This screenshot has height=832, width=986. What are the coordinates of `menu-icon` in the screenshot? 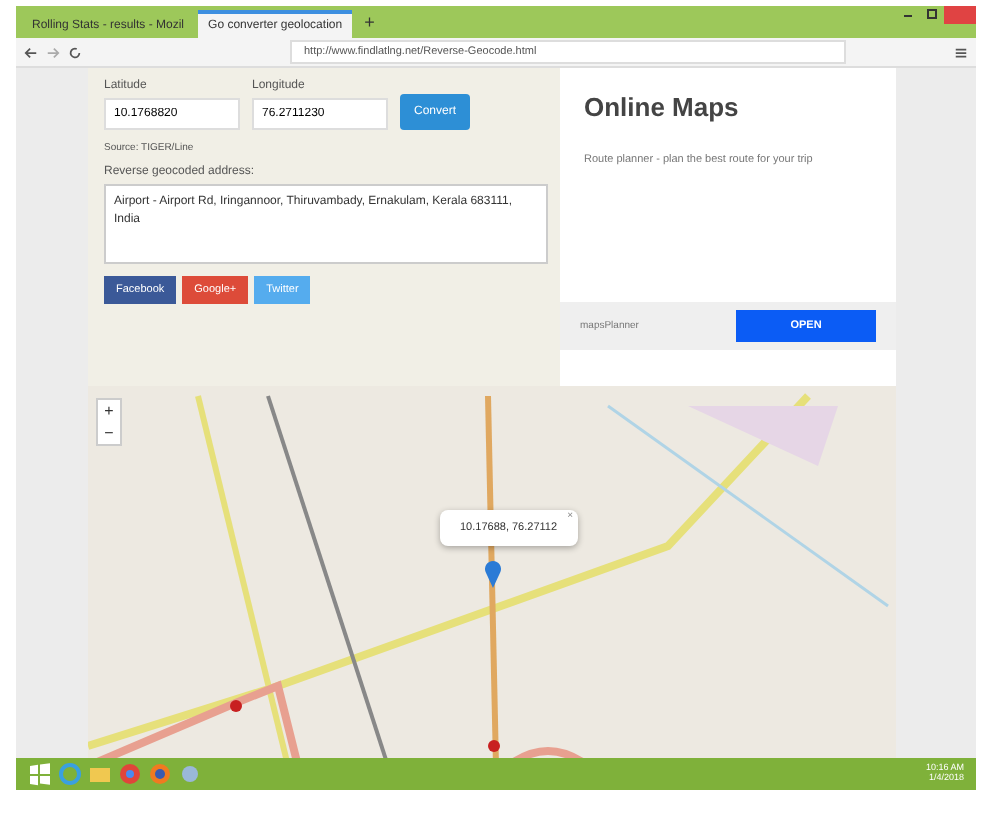 It's located at (961, 52).